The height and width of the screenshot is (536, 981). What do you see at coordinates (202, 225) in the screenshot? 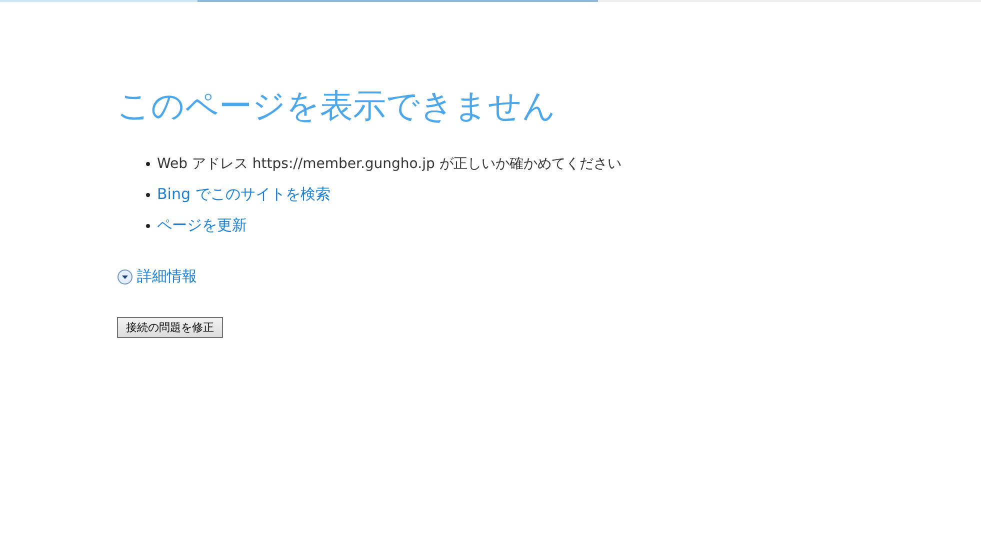
I see `suggestion-link: ページを更新` at bounding box center [202, 225].